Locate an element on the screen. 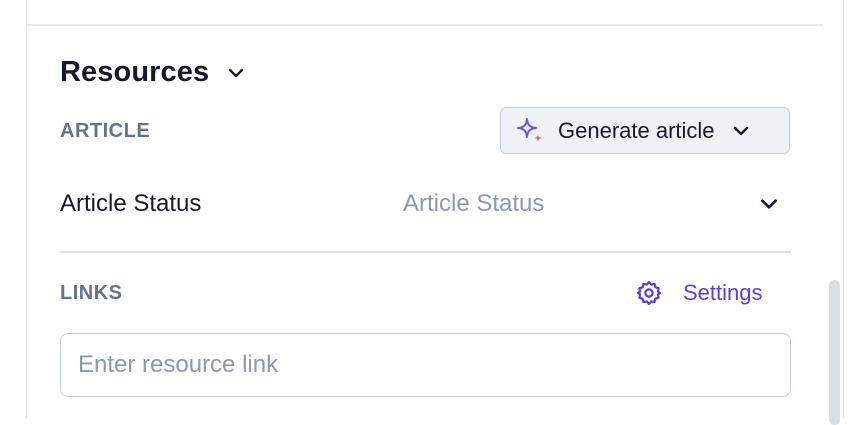 This screenshot has height=425, width=860. collapse-toggle is located at coordinates (236, 73).